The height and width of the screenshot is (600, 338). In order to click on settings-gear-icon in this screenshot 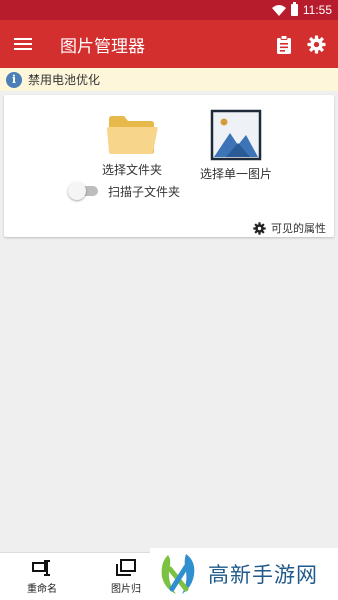, I will do `click(316, 44)`.